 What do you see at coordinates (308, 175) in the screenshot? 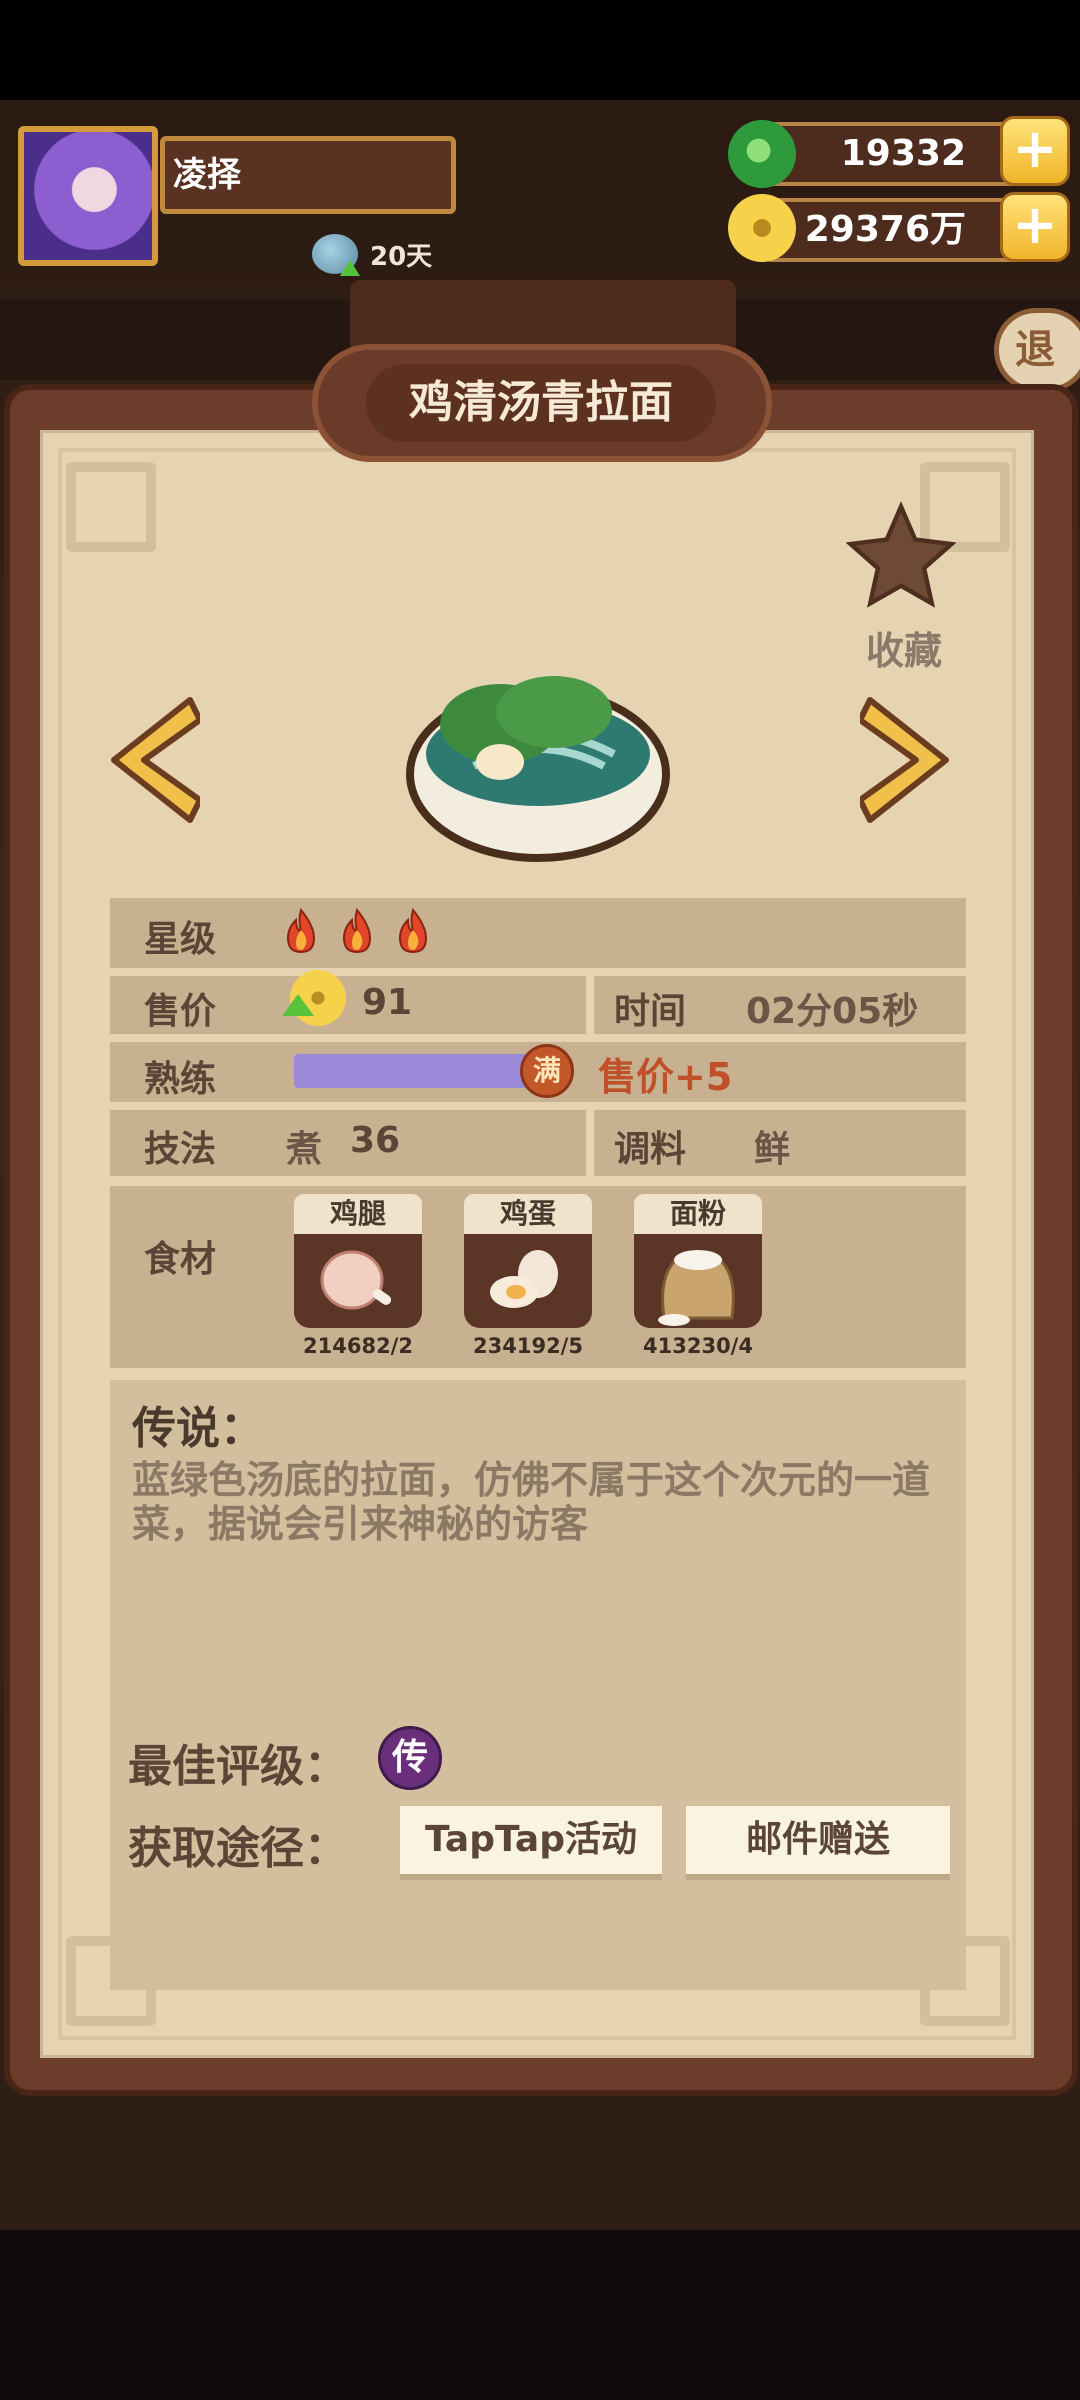
I see `player-name: 凌择` at bounding box center [308, 175].